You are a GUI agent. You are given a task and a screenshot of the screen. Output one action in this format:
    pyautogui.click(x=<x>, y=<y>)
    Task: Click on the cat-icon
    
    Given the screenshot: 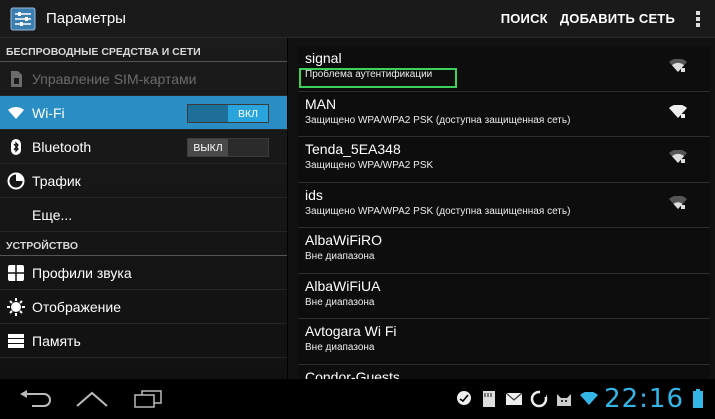 What is the action you would take?
    pyautogui.click(x=564, y=399)
    